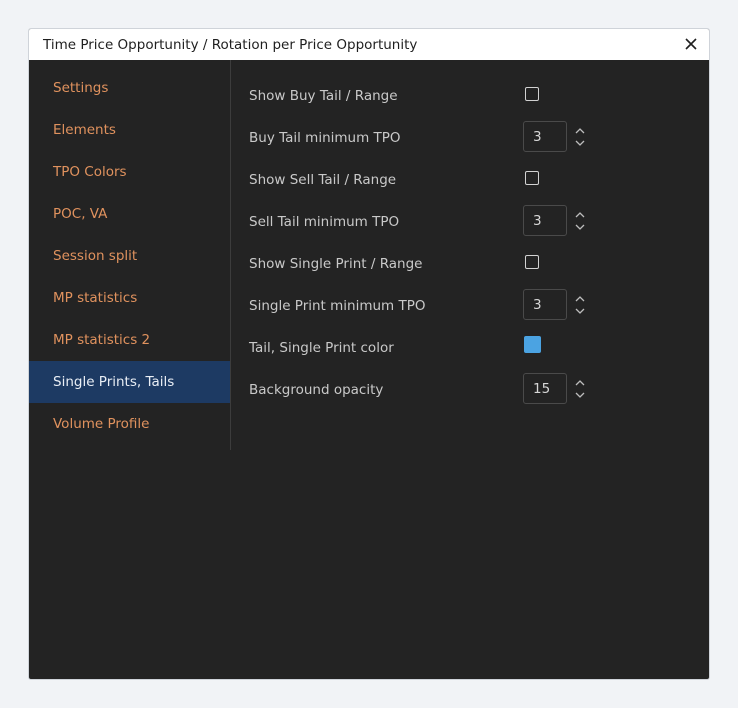 This screenshot has width=738, height=708. Describe the element at coordinates (324, 222) in the screenshot. I see `sell-tail-min-label: Sell Tail minimum TPO` at that location.